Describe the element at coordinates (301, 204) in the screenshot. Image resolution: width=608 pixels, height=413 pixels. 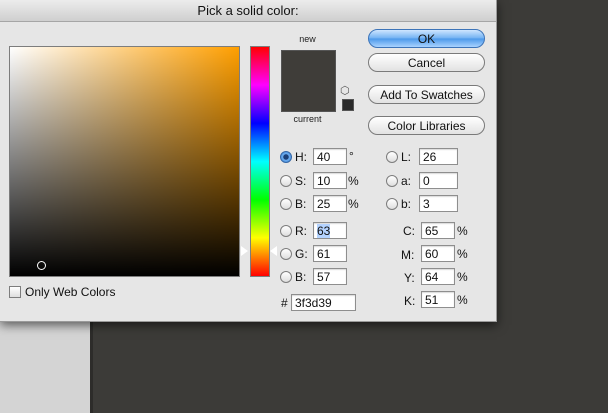
I see `brightness-label: B:` at that location.